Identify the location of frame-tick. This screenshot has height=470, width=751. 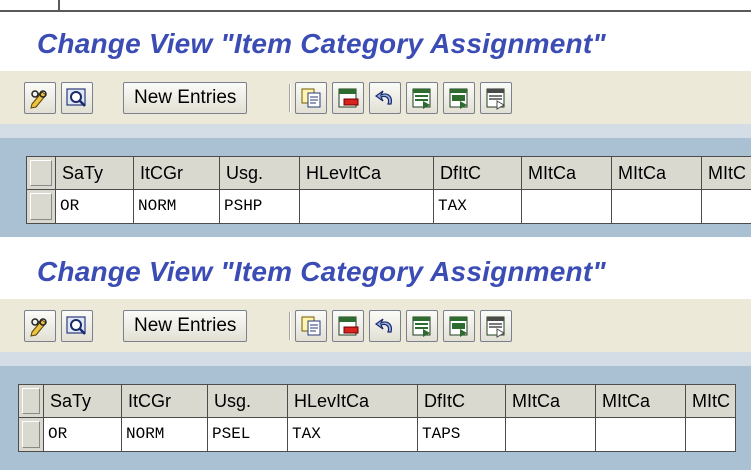
(59, 5).